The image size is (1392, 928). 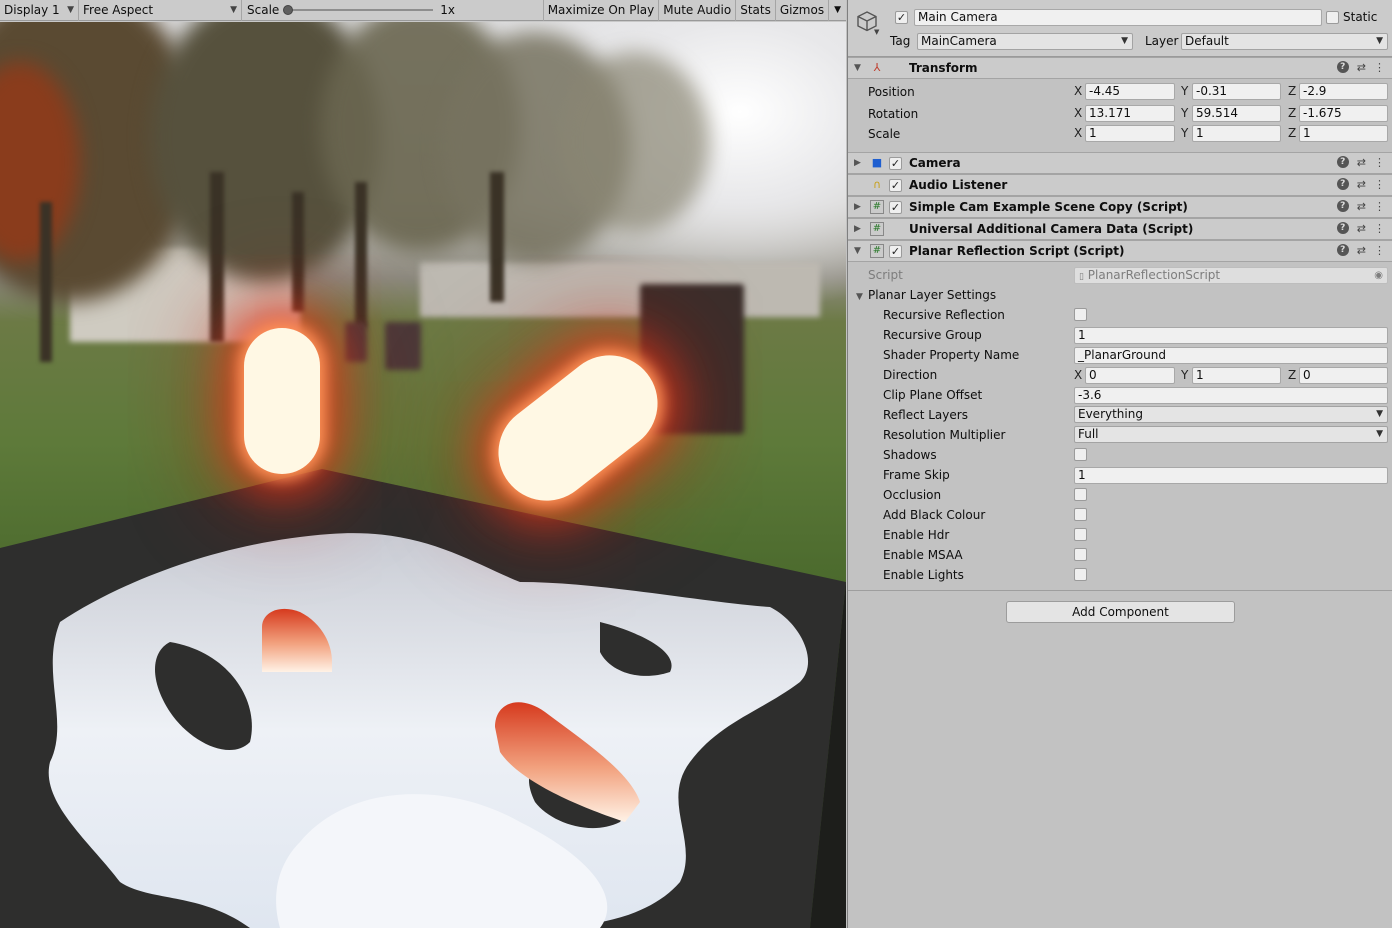 I want to click on position-y-field: -0.31, so click(x=1236, y=91).